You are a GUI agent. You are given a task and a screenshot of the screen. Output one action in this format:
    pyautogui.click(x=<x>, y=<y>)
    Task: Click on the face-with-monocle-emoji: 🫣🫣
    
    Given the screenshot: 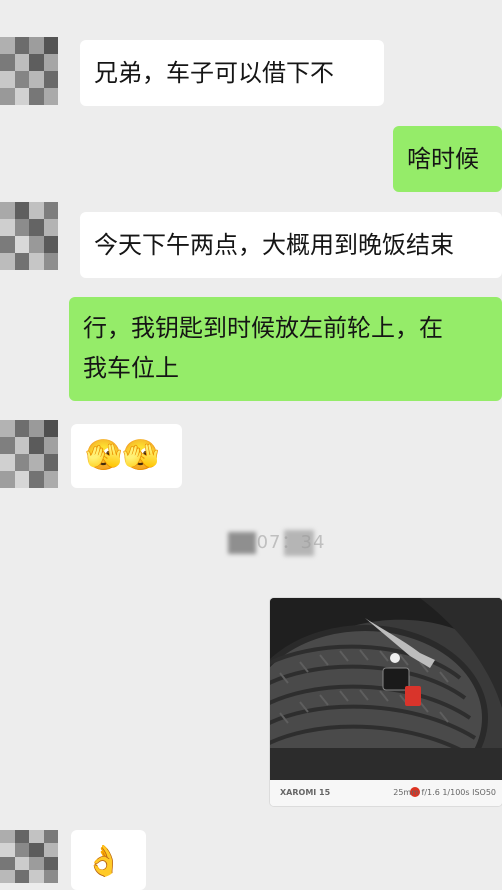 What is the action you would take?
    pyautogui.click(x=122, y=455)
    